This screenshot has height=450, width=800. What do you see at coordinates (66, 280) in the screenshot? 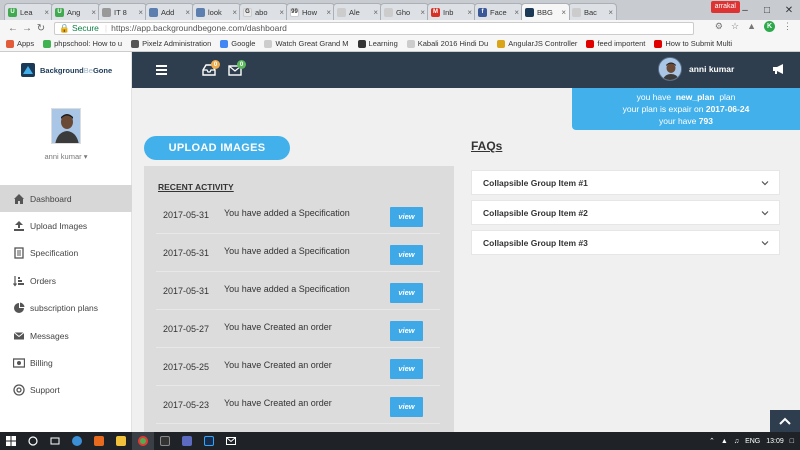
I see `sidebar-item-orders: Orders` at bounding box center [66, 280].